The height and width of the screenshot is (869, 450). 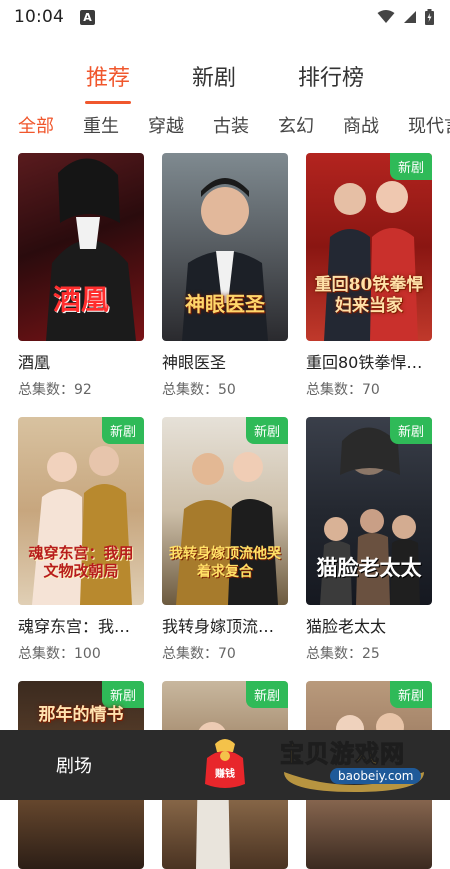 I want to click on category-modern-romance: 现代言情, so click(x=429, y=127).